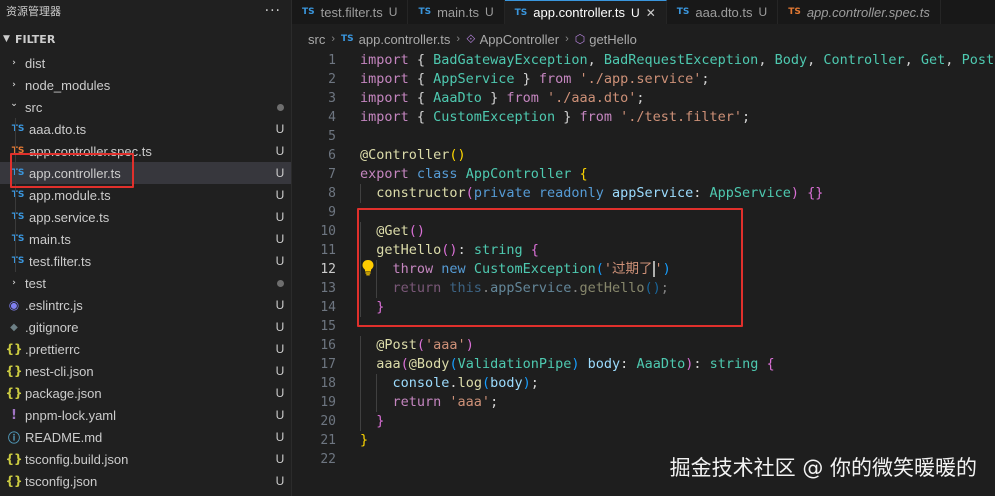 This screenshot has width=995, height=496. What do you see at coordinates (575, 288) in the screenshot?
I see `code-token: .` at bounding box center [575, 288].